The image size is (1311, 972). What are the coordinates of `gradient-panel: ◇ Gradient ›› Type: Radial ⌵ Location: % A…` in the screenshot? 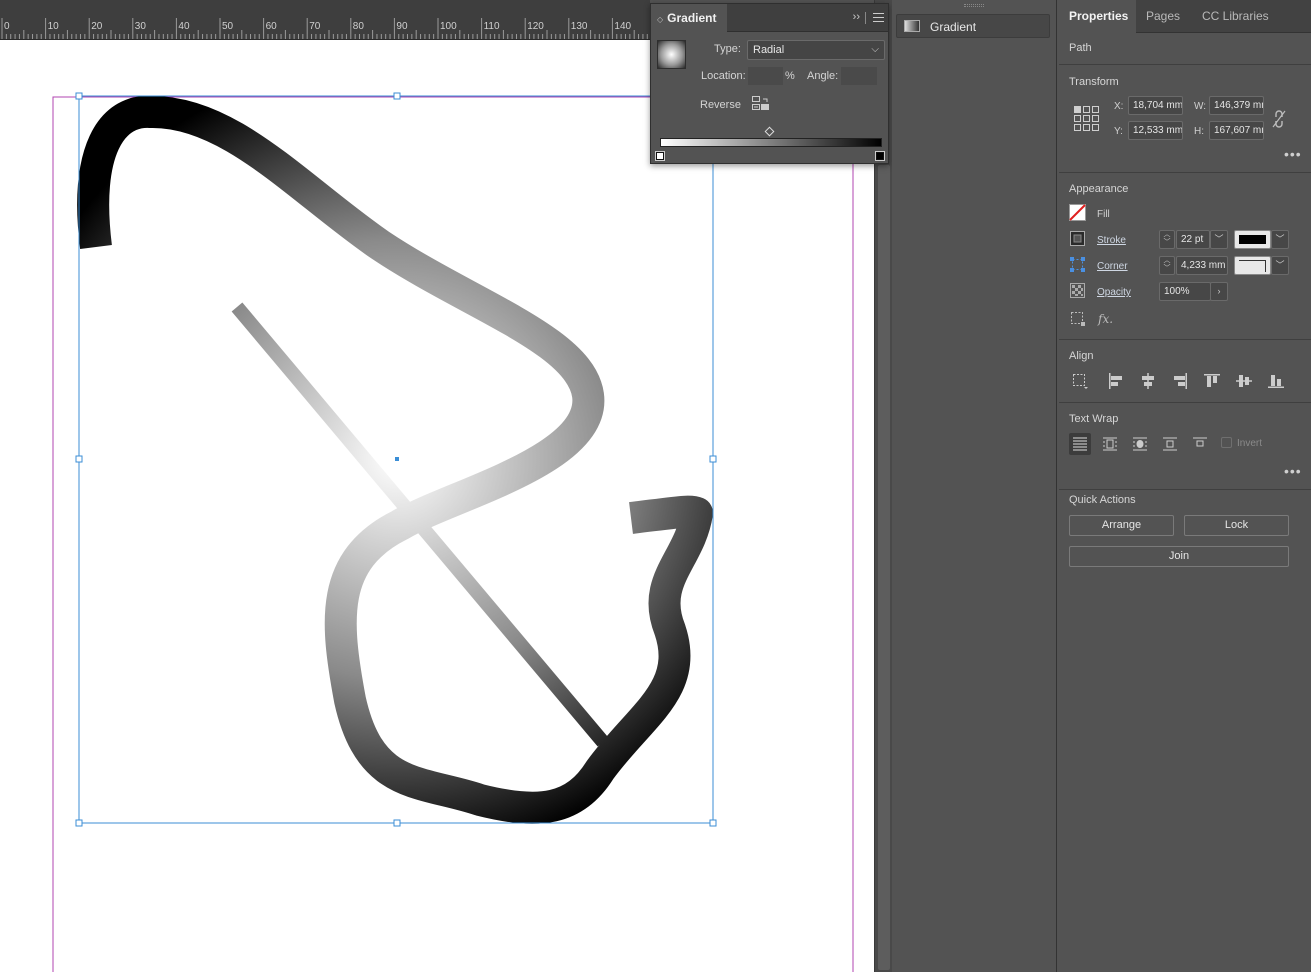 It's located at (769, 83).